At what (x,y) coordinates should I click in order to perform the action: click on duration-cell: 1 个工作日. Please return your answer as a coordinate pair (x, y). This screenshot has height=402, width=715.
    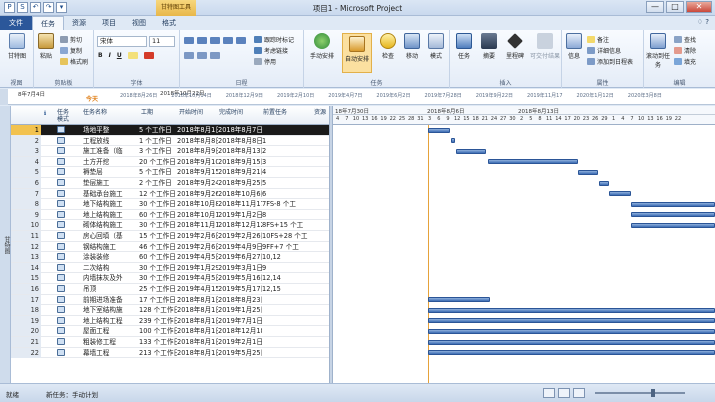
    Looking at the image, I should click on (158, 141).